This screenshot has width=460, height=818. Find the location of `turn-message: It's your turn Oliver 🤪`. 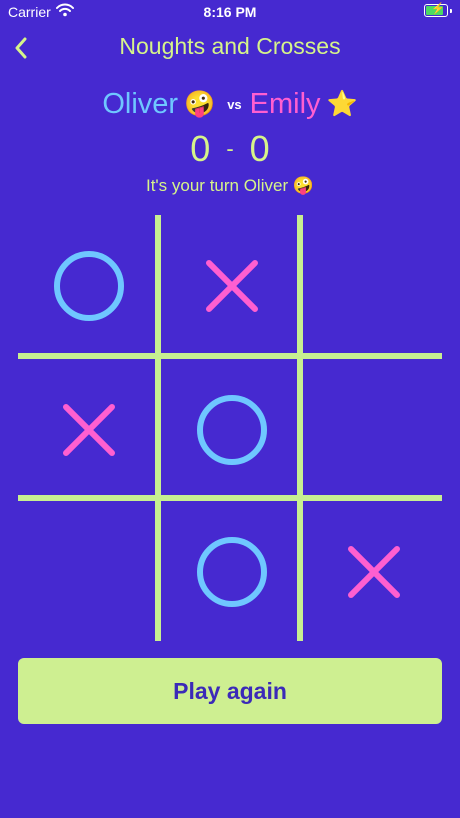

turn-message: It's your turn Oliver 🤪 is located at coordinates (229, 185).